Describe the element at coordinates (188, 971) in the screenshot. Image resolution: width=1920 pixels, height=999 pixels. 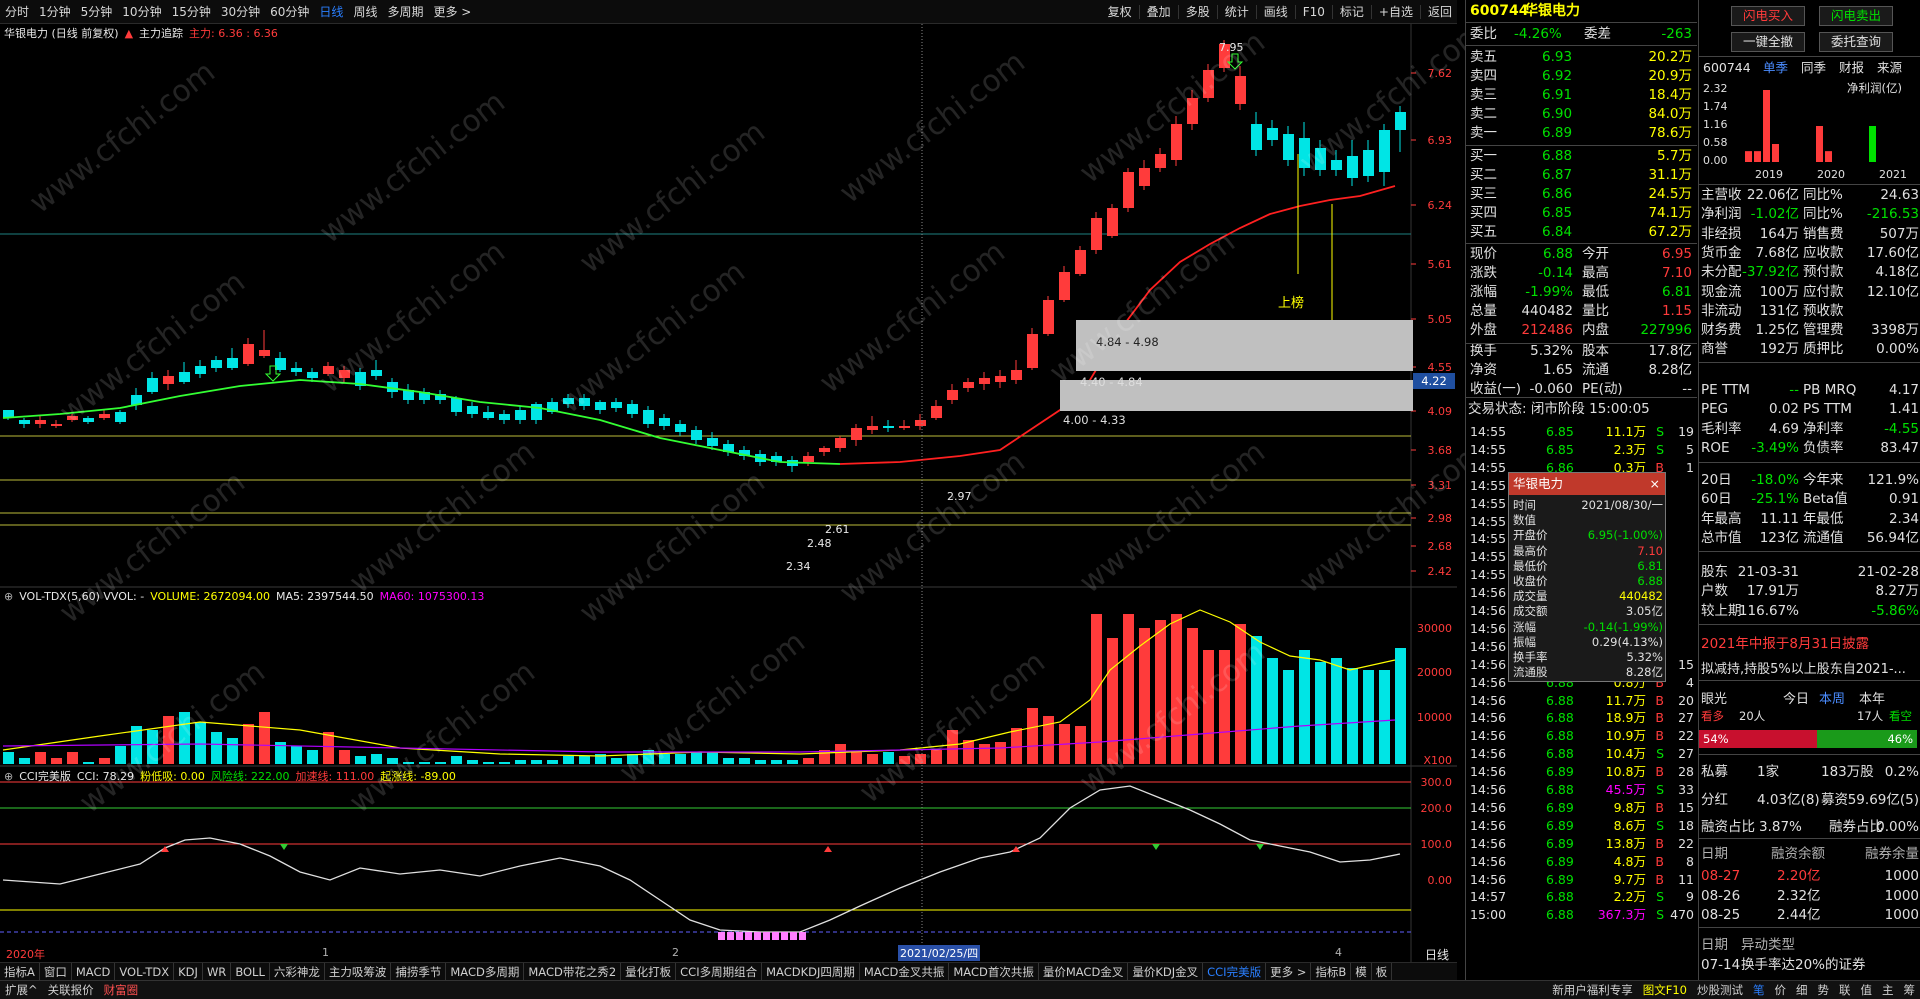
I see `indicator-tab-4: KDJ` at that location.